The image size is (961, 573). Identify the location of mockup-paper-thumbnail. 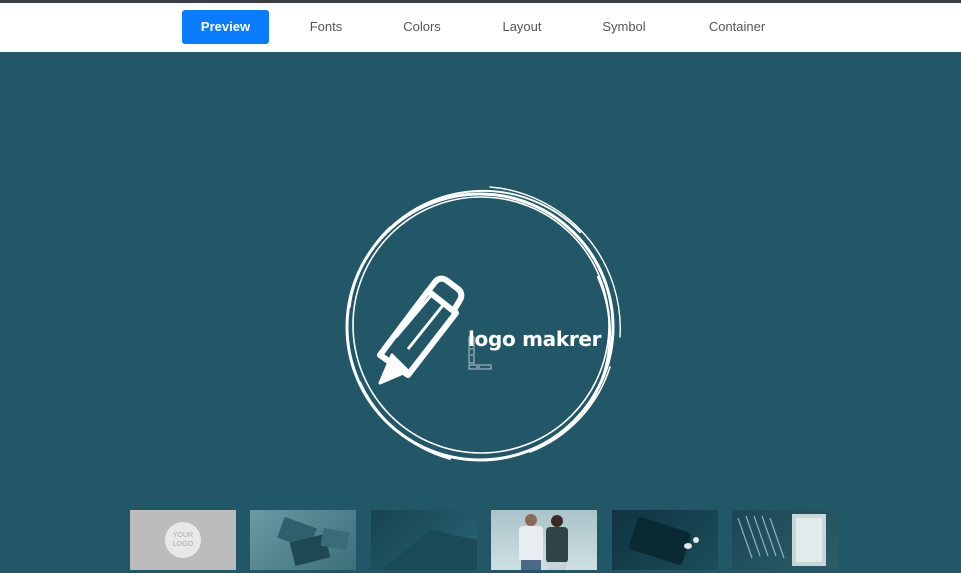
(424, 540).